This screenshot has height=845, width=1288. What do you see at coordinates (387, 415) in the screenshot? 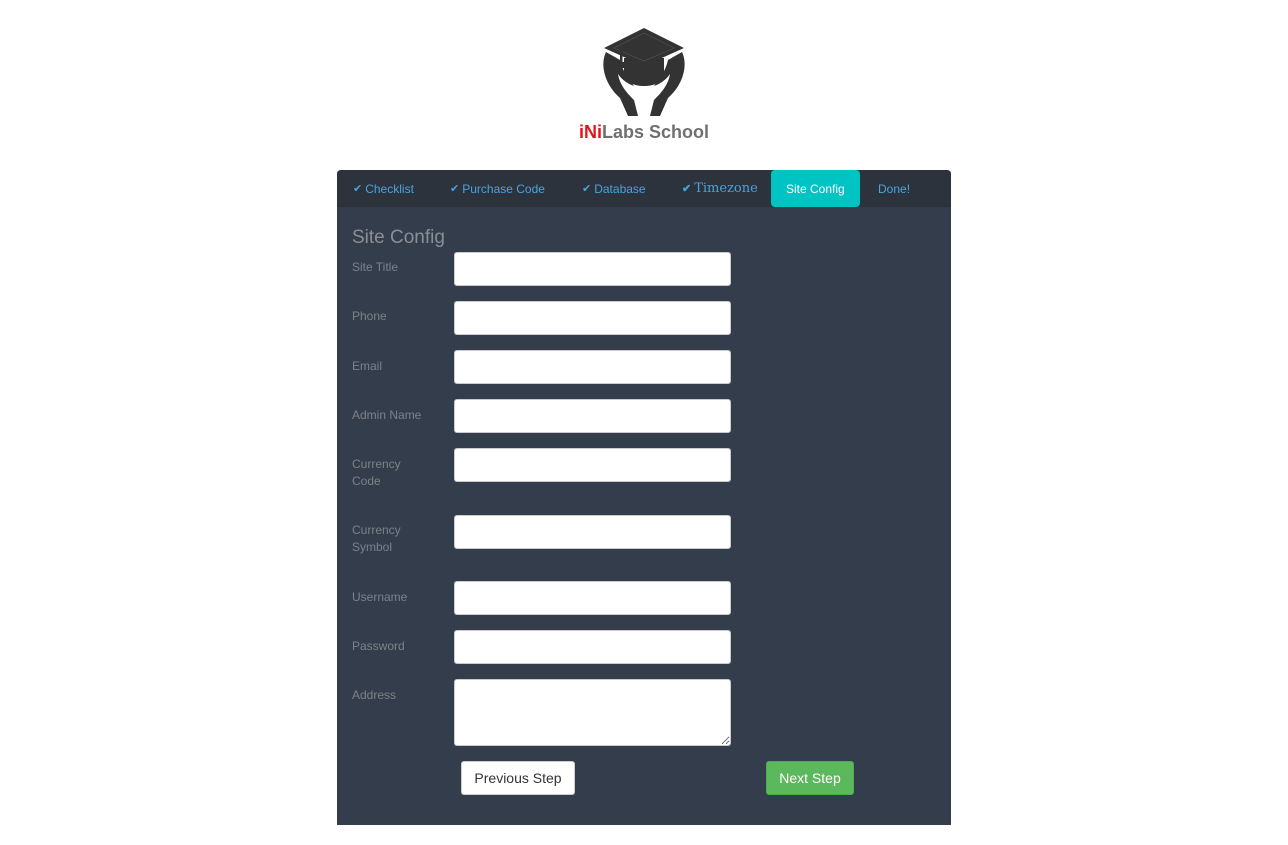
I see `admin-name-label: Admin Name` at bounding box center [387, 415].